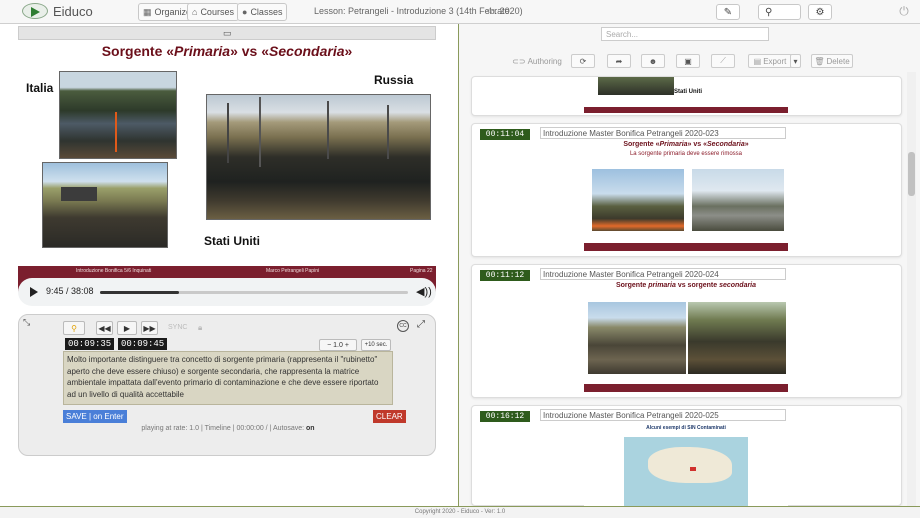 This screenshot has height=518, width=920. I want to click on screen-icon: ▭, so click(227, 33).